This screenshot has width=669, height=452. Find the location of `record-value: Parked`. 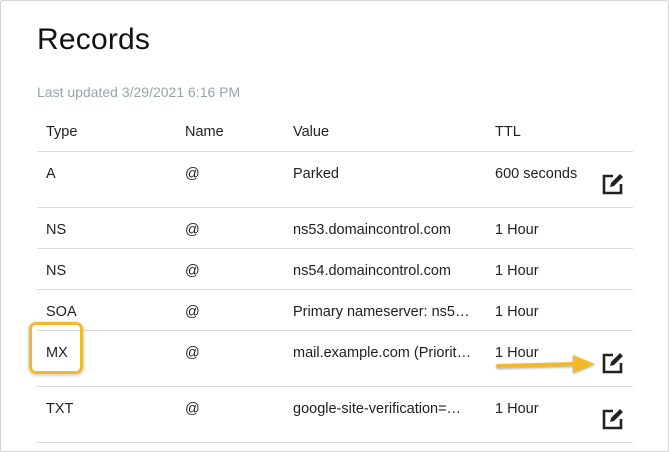

record-value: Parked is located at coordinates (316, 174).